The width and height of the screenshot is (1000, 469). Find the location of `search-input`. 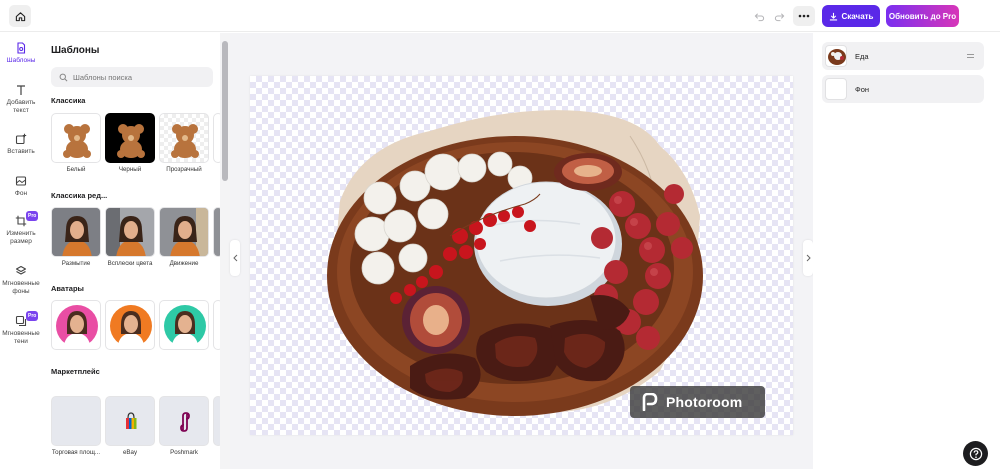

search-input is located at coordinates (138, 77).